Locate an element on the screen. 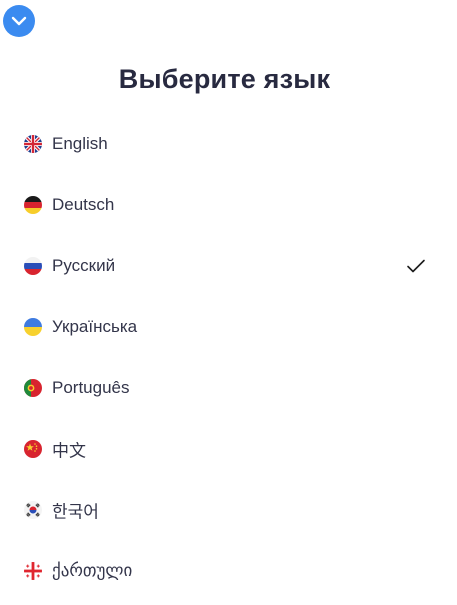 The height and width of the screenshot is (605, 457). chevron-down-icon is located at coordinates (19, 21).